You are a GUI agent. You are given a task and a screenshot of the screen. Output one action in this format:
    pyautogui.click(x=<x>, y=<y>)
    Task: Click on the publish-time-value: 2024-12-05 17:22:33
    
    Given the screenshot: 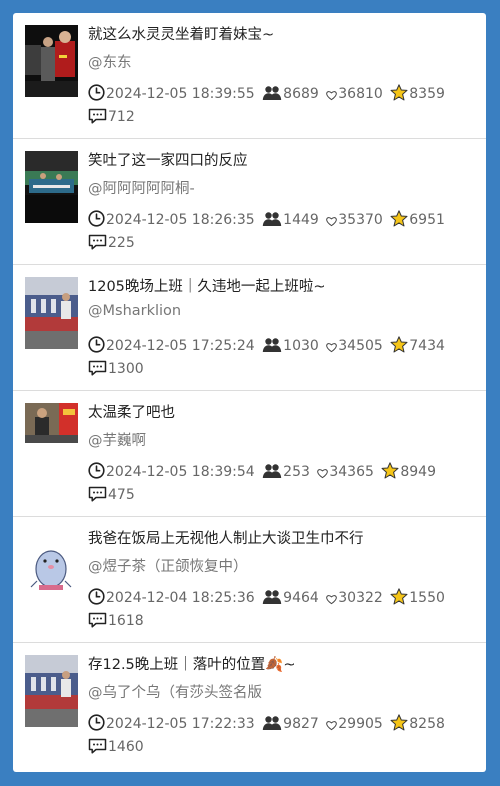 What is the action you would take?
    pyautogui.click(x=180, y=724)
    